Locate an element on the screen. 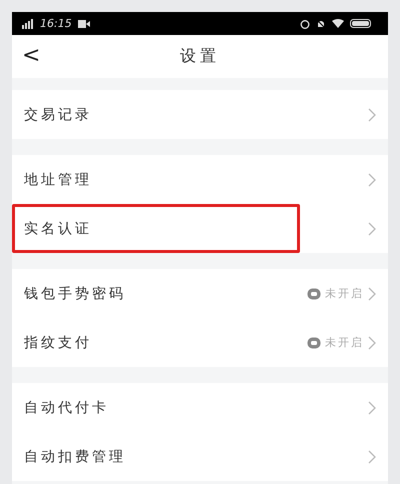  settings-row: 自动代付卡 is located at coordinates (200, 407).